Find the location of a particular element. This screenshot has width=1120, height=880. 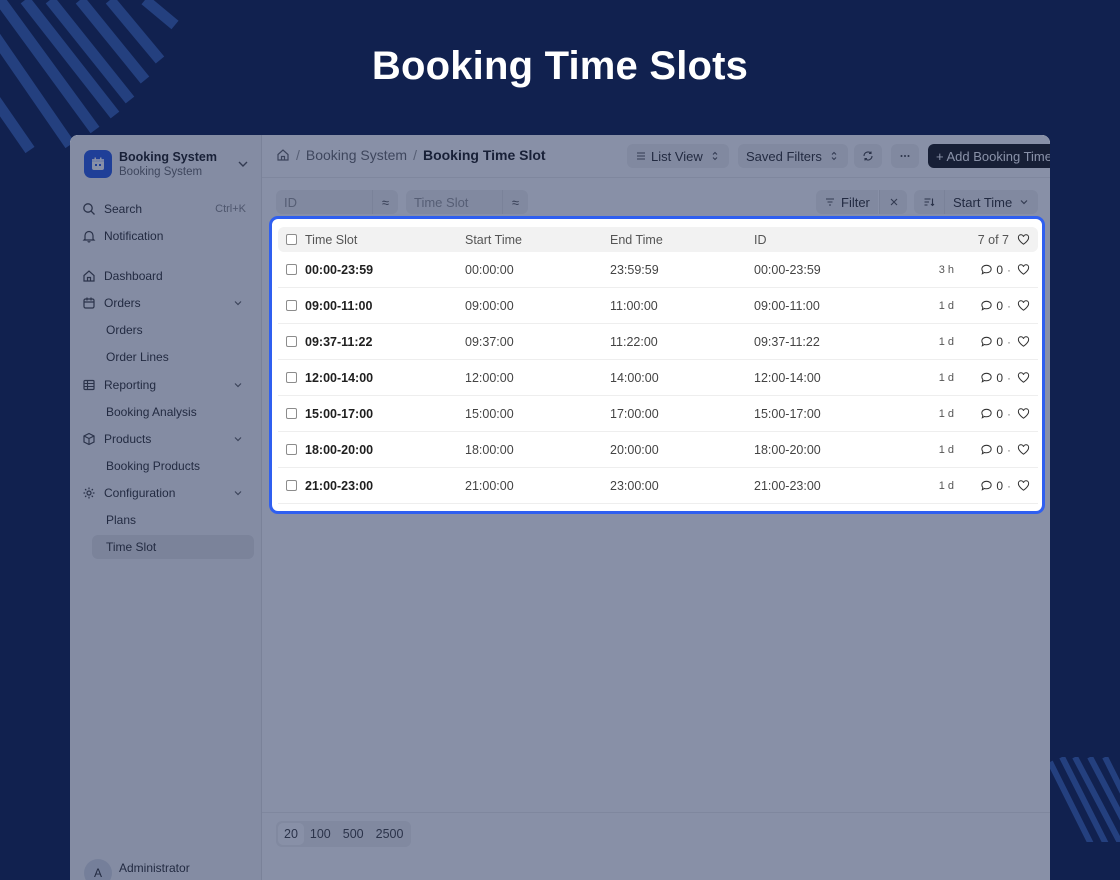

cell-time-slot: 21:00-23:00 is located at coordinates (339, 485).